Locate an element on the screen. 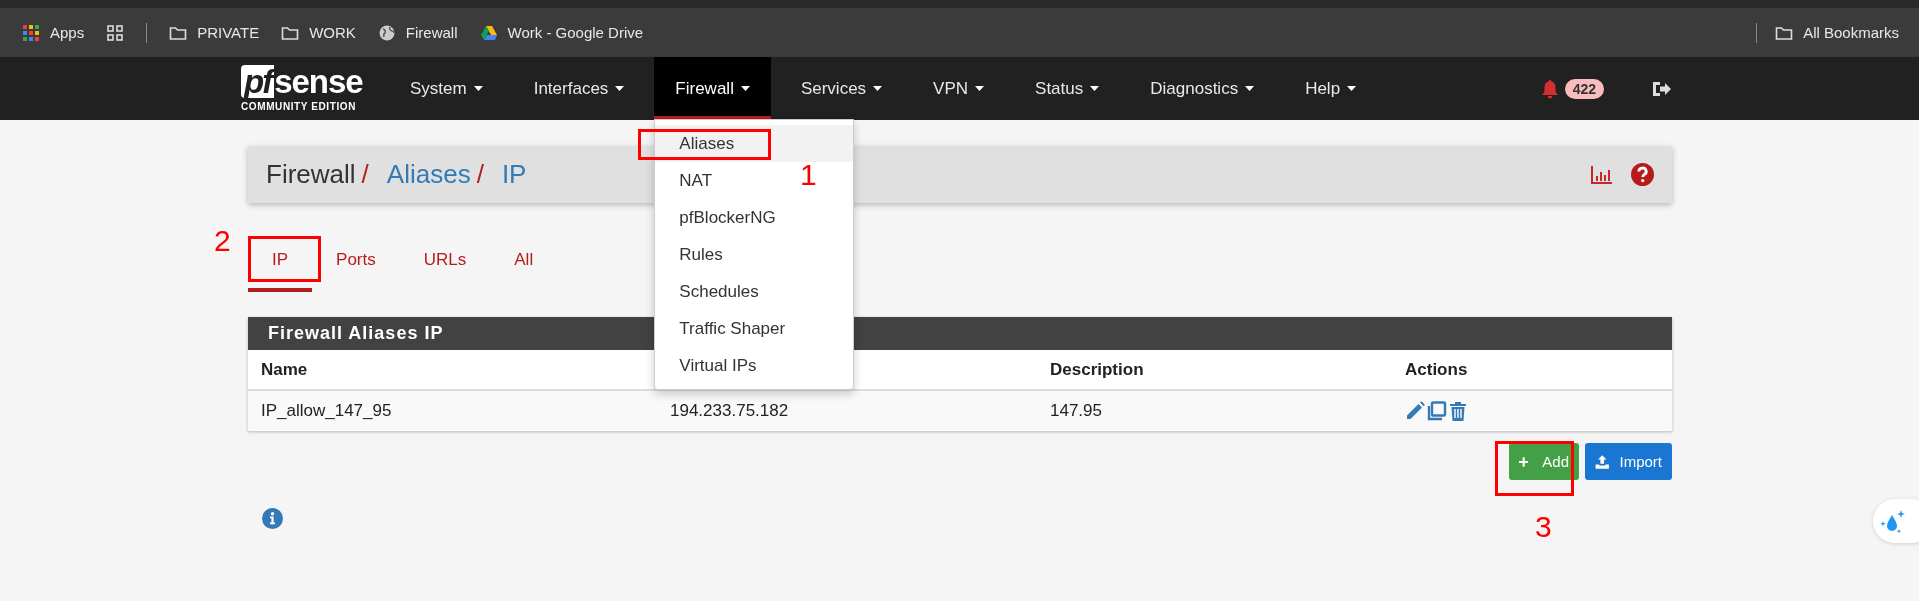 Image resolution: width=1919 pixels, height=601 pixels. dropdown-item: Rules is located at coordinates (701, 254).